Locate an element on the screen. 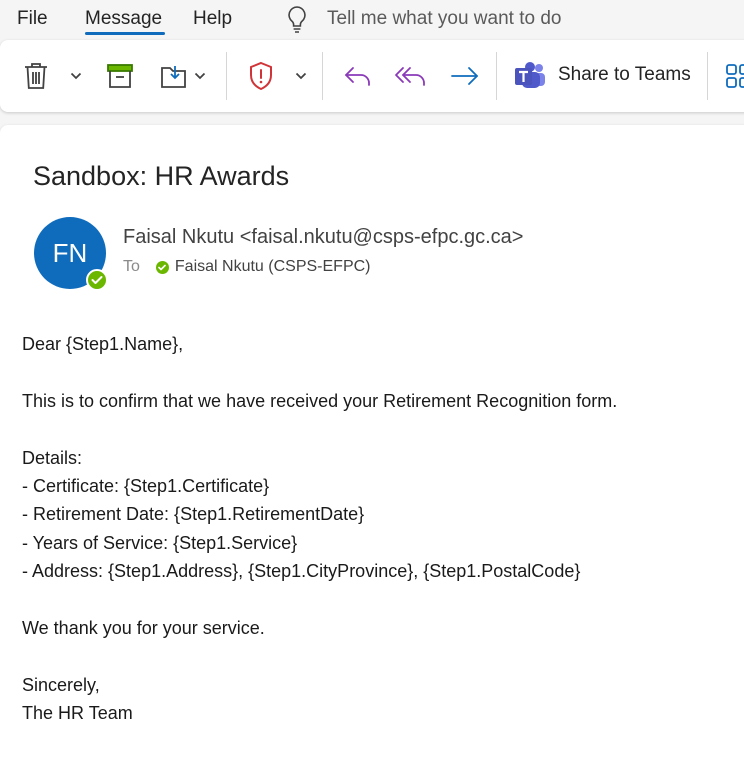 This screenshot has height=784, width=744. apps-button is located at coordinates (734, 76).